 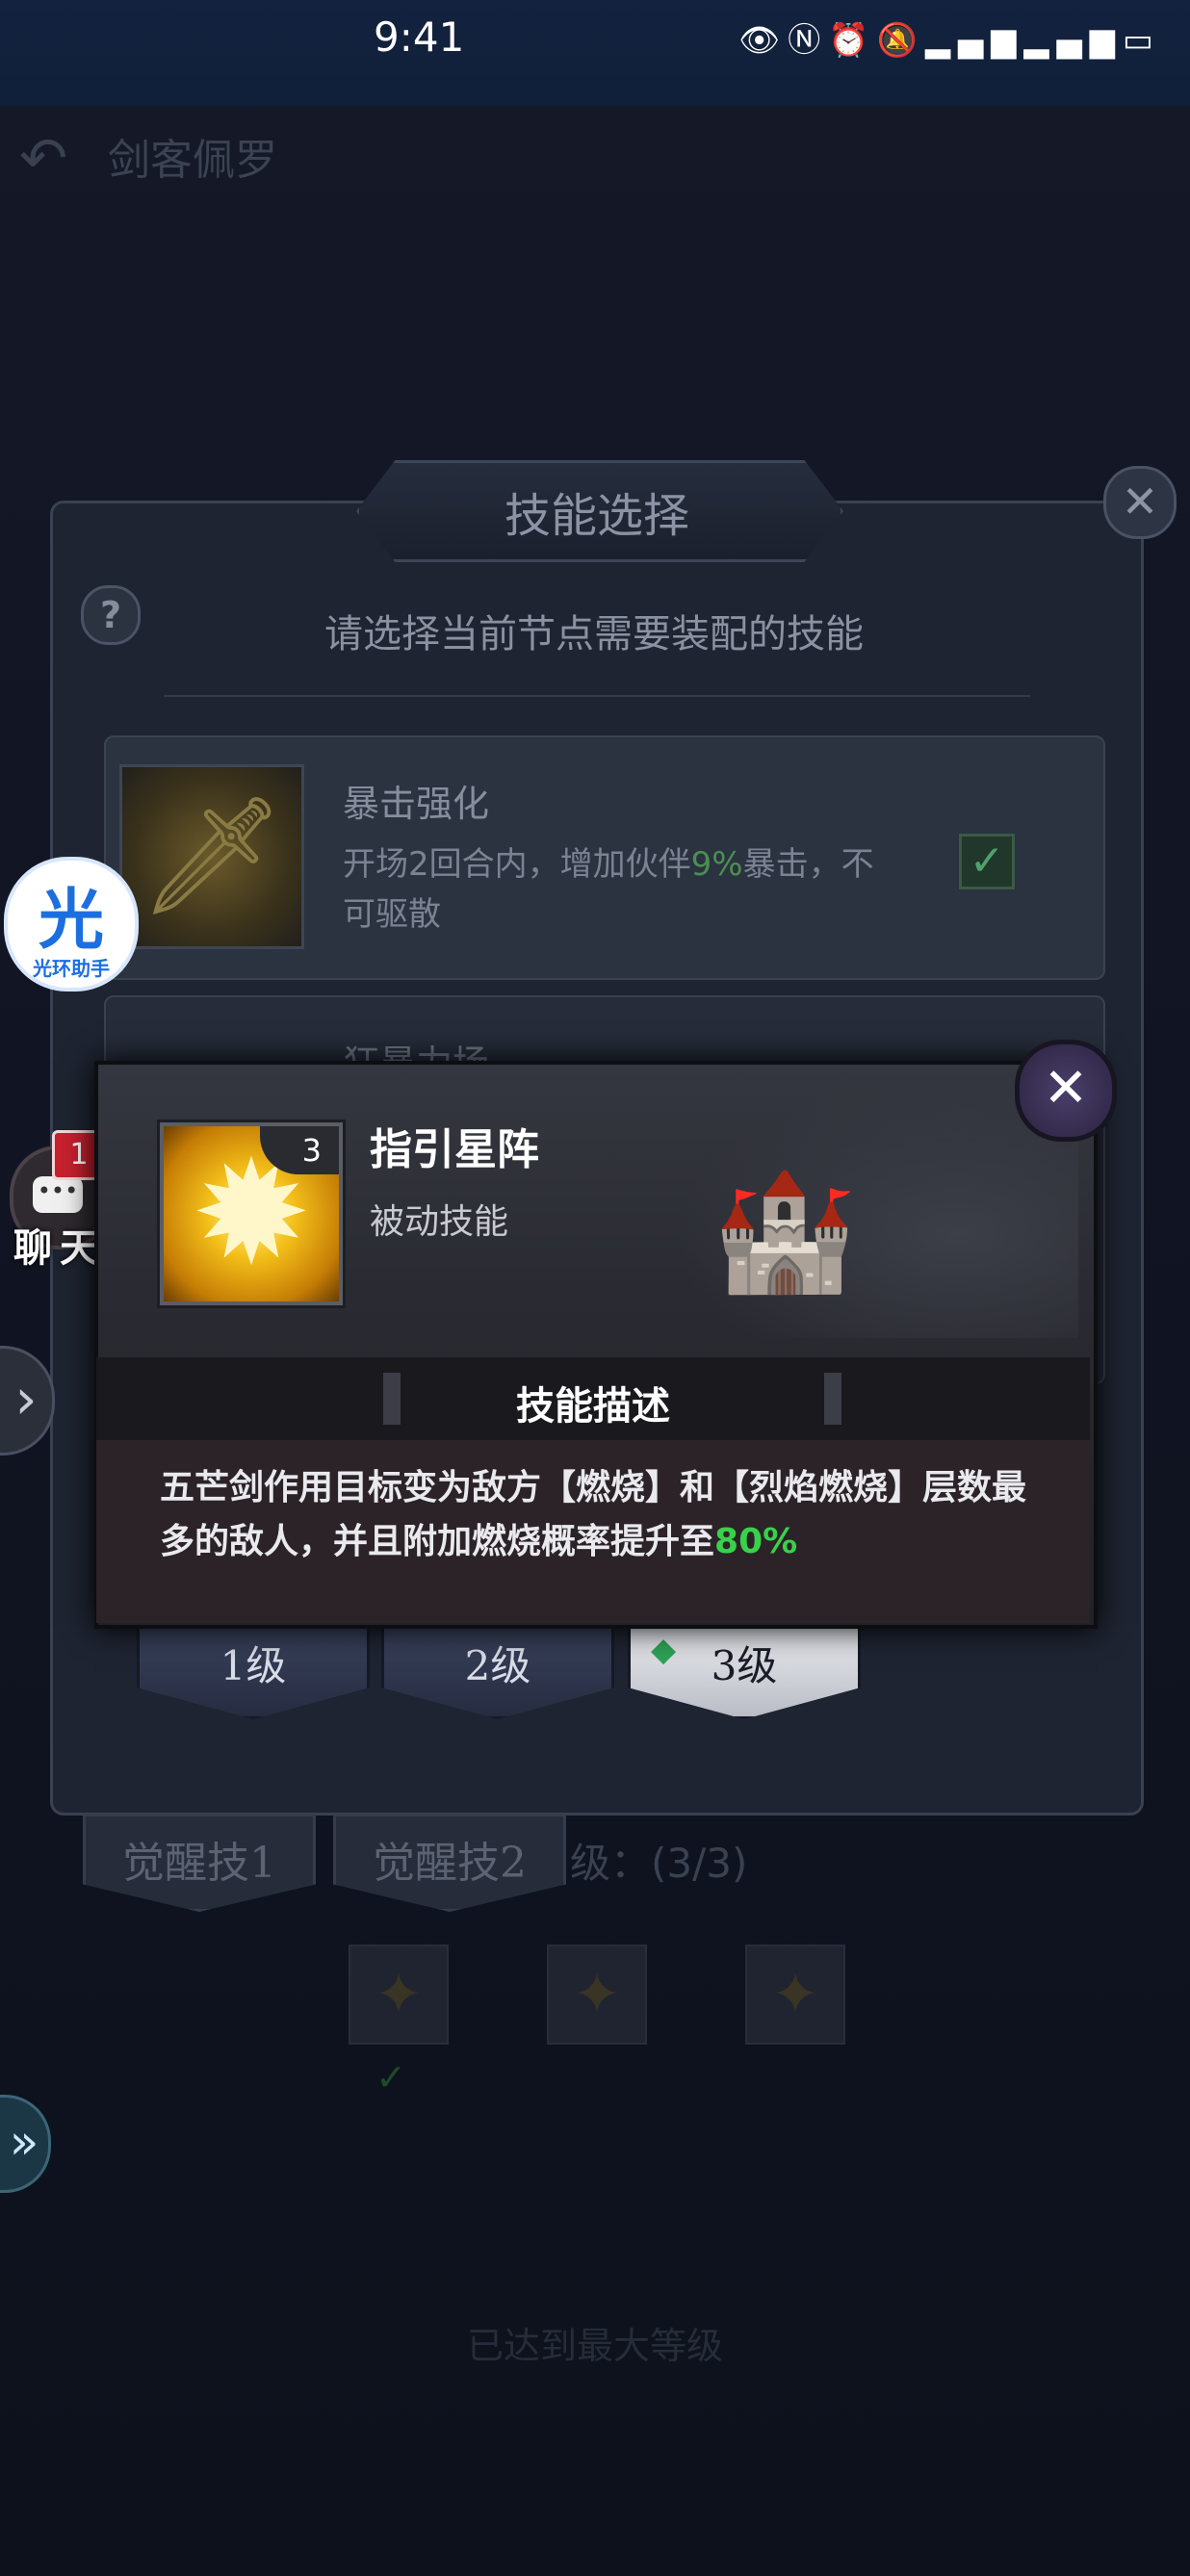 What do you see at coordinates (1073, 40) in the screenshot?
I see `signal-icon-2: ▂▄▆` at bounding box center [1073, 40].